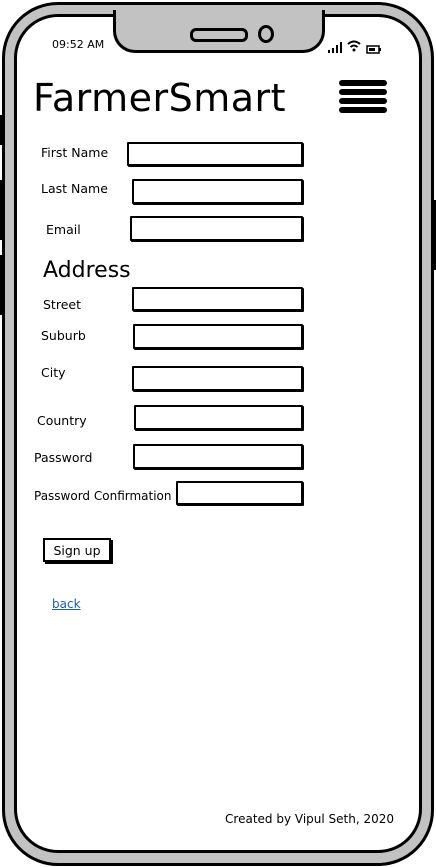  Describe the element at coordinates (217, 378) in the screenshot. I see `city-input` at that location.